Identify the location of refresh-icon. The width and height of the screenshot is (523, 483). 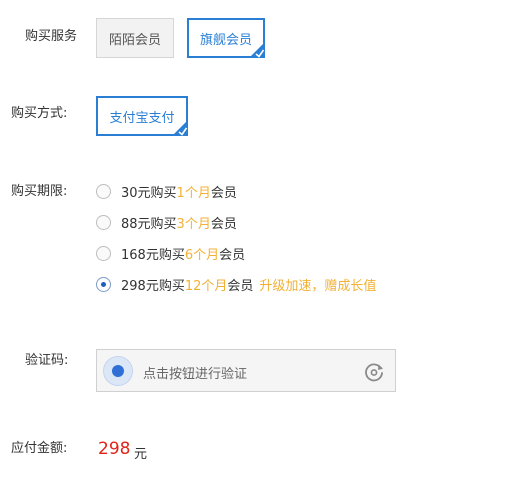
(374, 372).